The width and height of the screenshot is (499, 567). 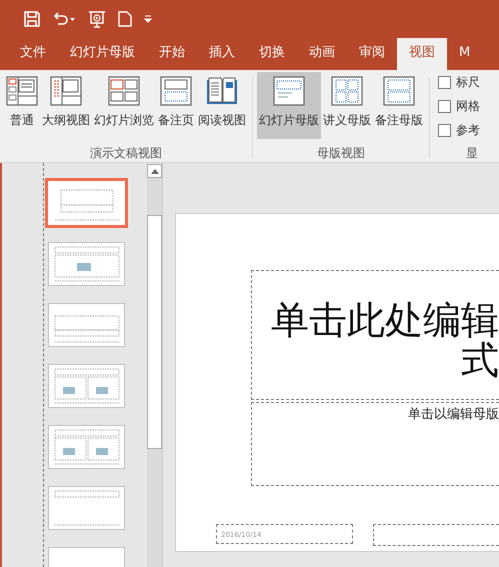 What do you see at coordinates (97, 19) in the screenshot?
I see `presentation-icon` at bounding box center [97, 19].